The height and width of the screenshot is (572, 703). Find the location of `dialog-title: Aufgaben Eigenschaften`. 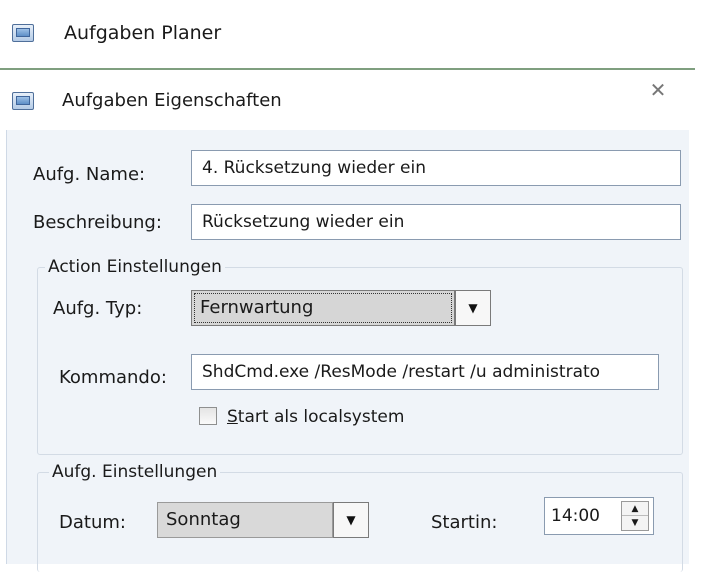

dialog-title: Aufgaben Eigenschaften is located at coordinates (172, 100).